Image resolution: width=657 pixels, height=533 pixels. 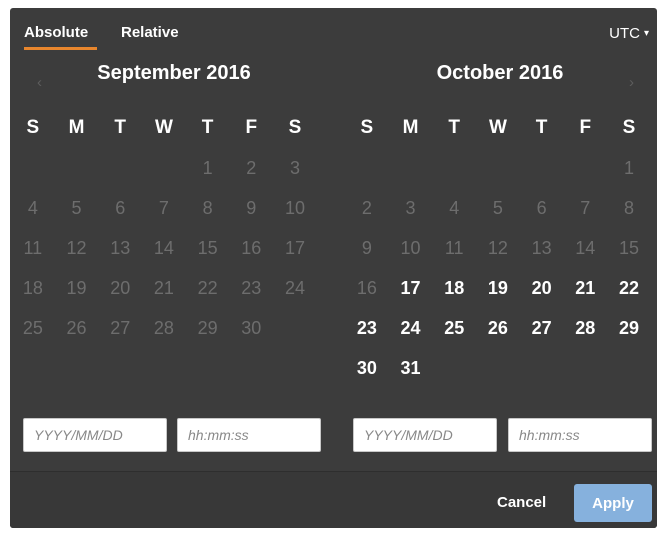 I want to click on calendar-week: 25 26 27 28 29 30, so click(x=164, y=328).